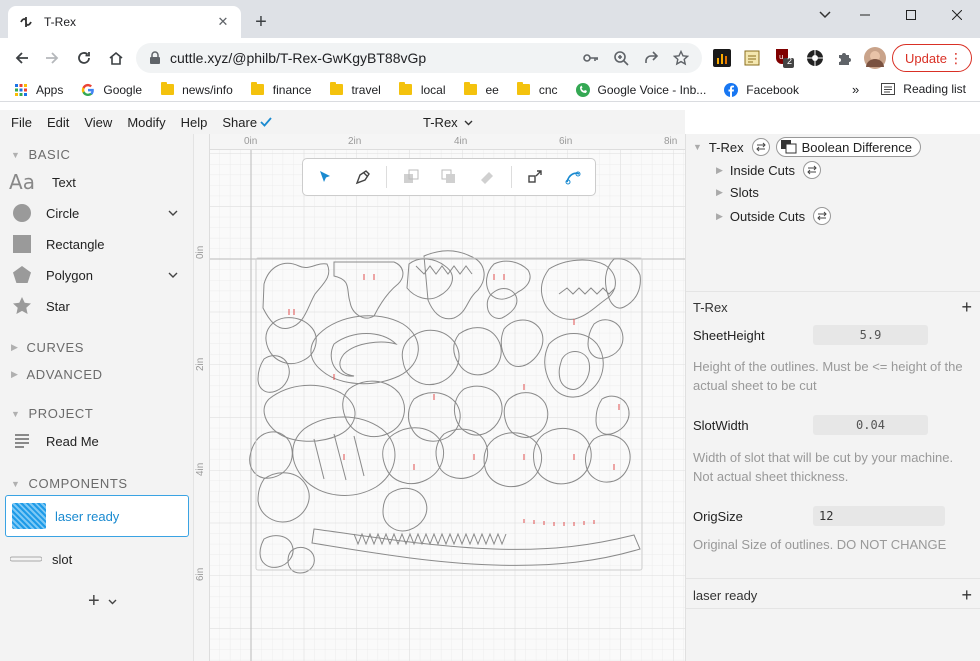  I want to click on component-label: slot, so click(62, 559).